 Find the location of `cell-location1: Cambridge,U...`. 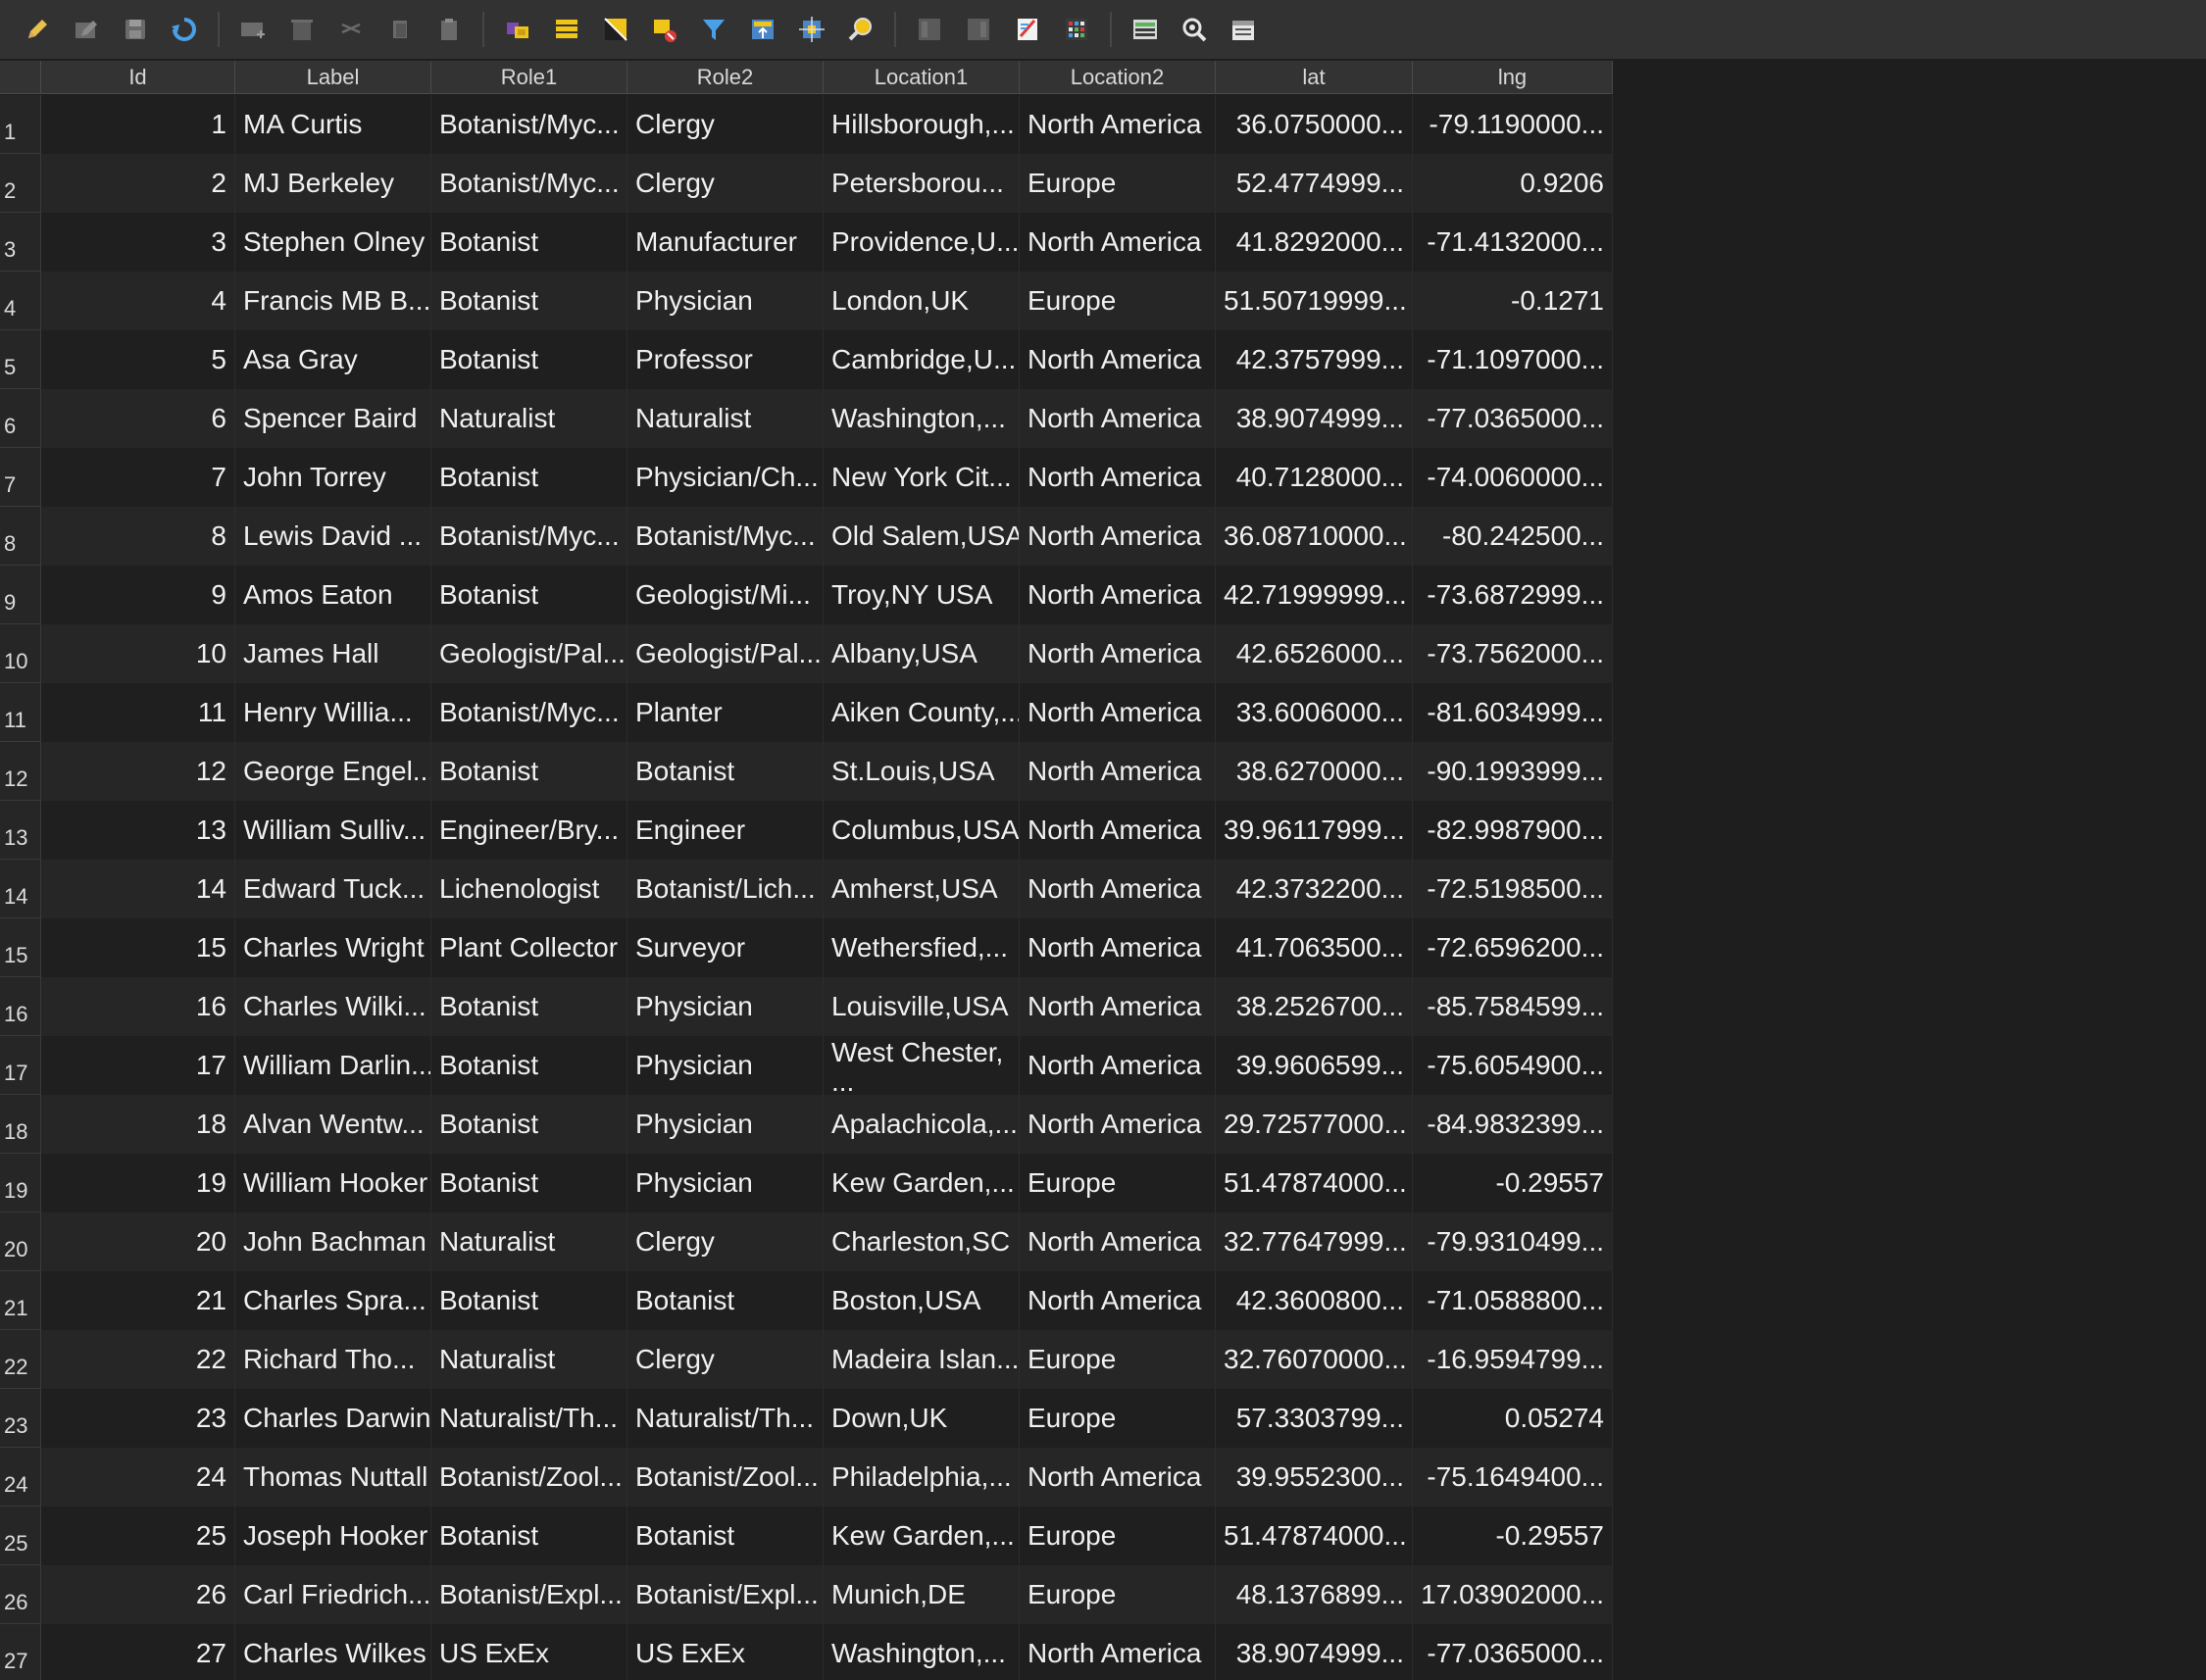

cell-location1: Cambridge,U... is located at coordinates (922, 359).